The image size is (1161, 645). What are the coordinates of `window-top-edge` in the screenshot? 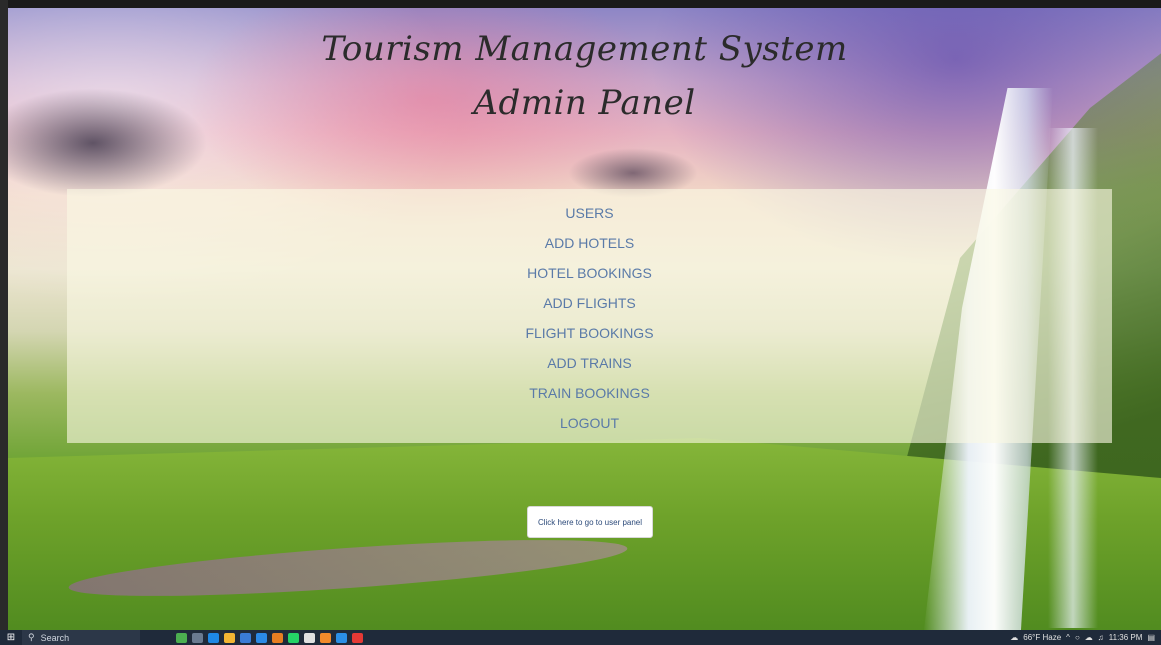 It's located at (580, 4).